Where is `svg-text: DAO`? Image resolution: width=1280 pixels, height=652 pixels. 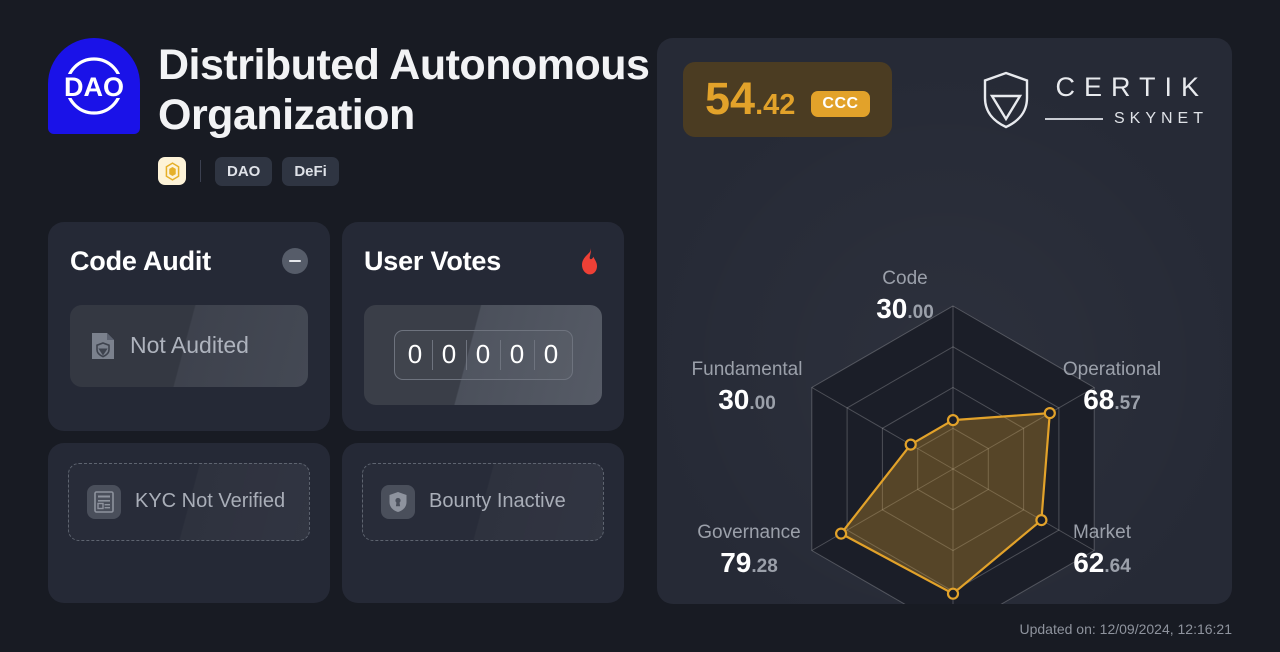 svg-text: DAO is located at coordinates (94, 87).